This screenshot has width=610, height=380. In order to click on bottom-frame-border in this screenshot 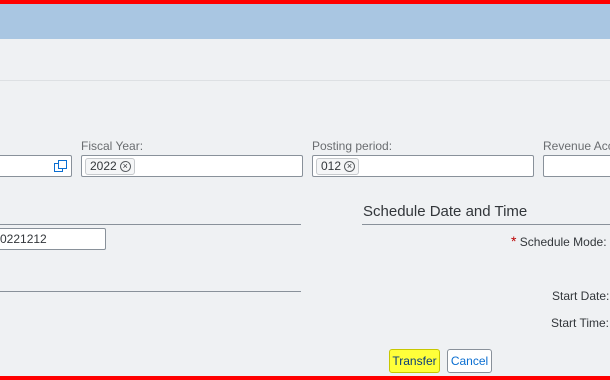, I will do `click(305, 378)`.